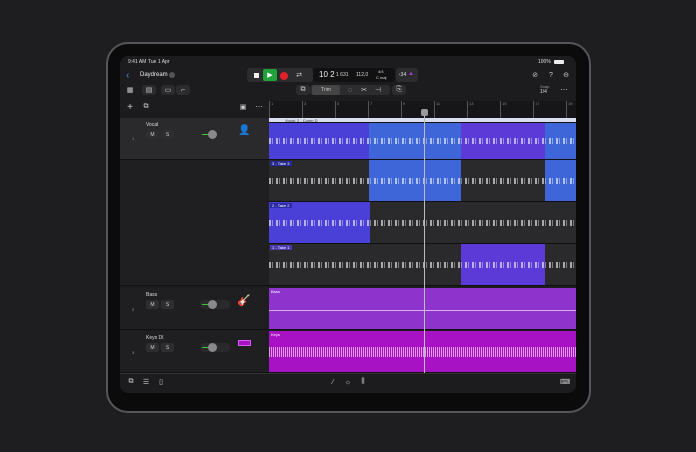 This screenshot has height=452, width=696. What do you see at coordinates (130, 90) in the screenshot?
I see `grid-view-icon: ▦` at bounding box center [130, 90].